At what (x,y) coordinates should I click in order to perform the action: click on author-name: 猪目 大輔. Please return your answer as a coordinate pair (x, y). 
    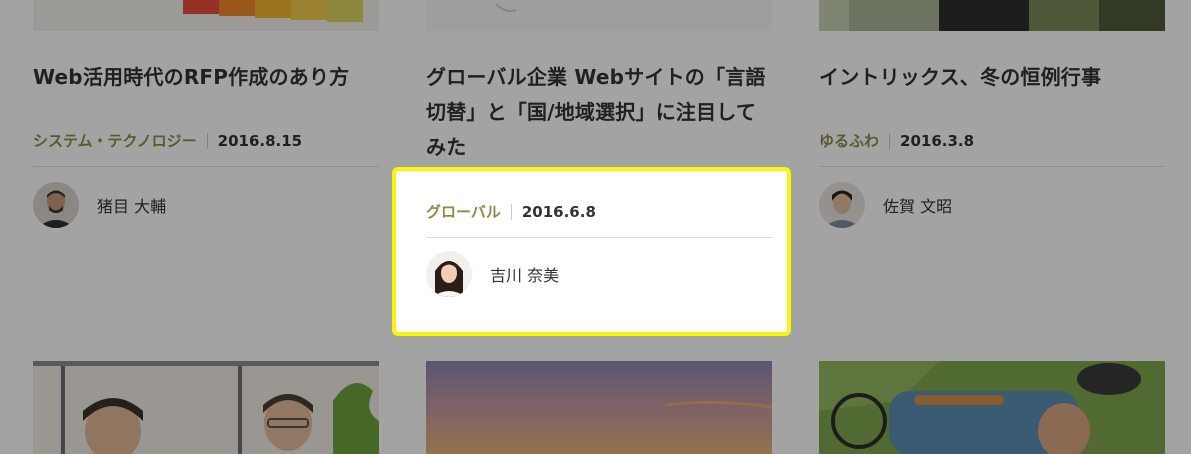
    Looking at the image, I should click on (132, 206).